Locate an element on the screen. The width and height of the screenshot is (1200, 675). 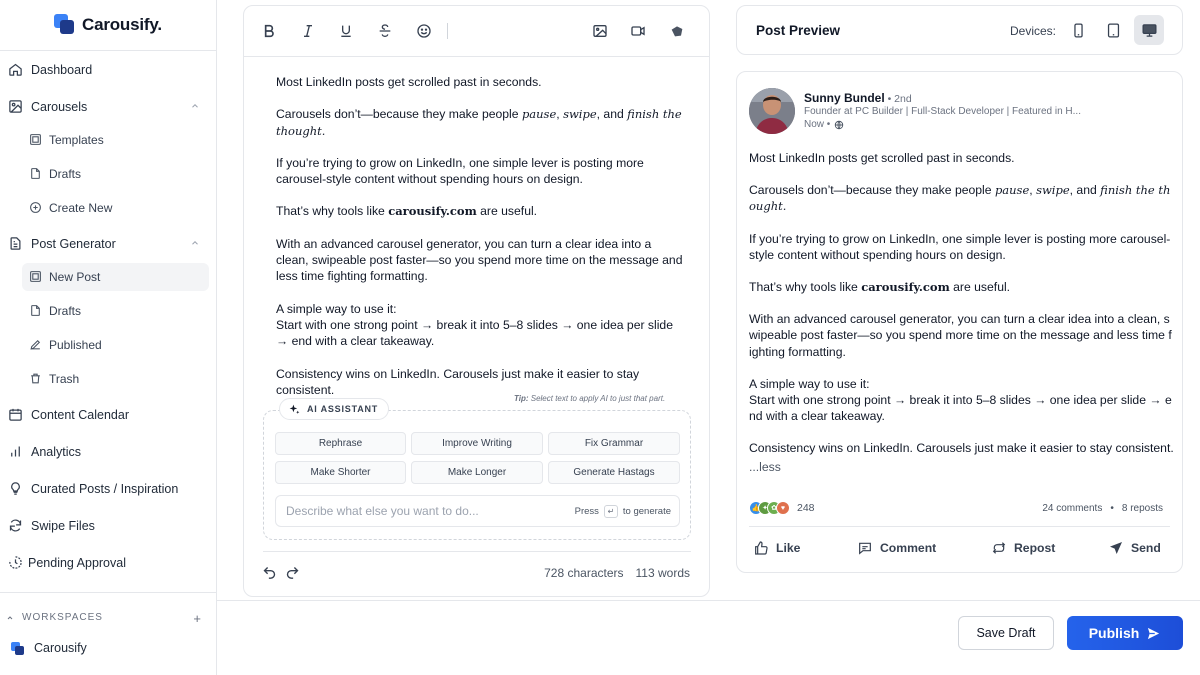
love-reaction-icon: ♥ is located at coordinates (783, 508).